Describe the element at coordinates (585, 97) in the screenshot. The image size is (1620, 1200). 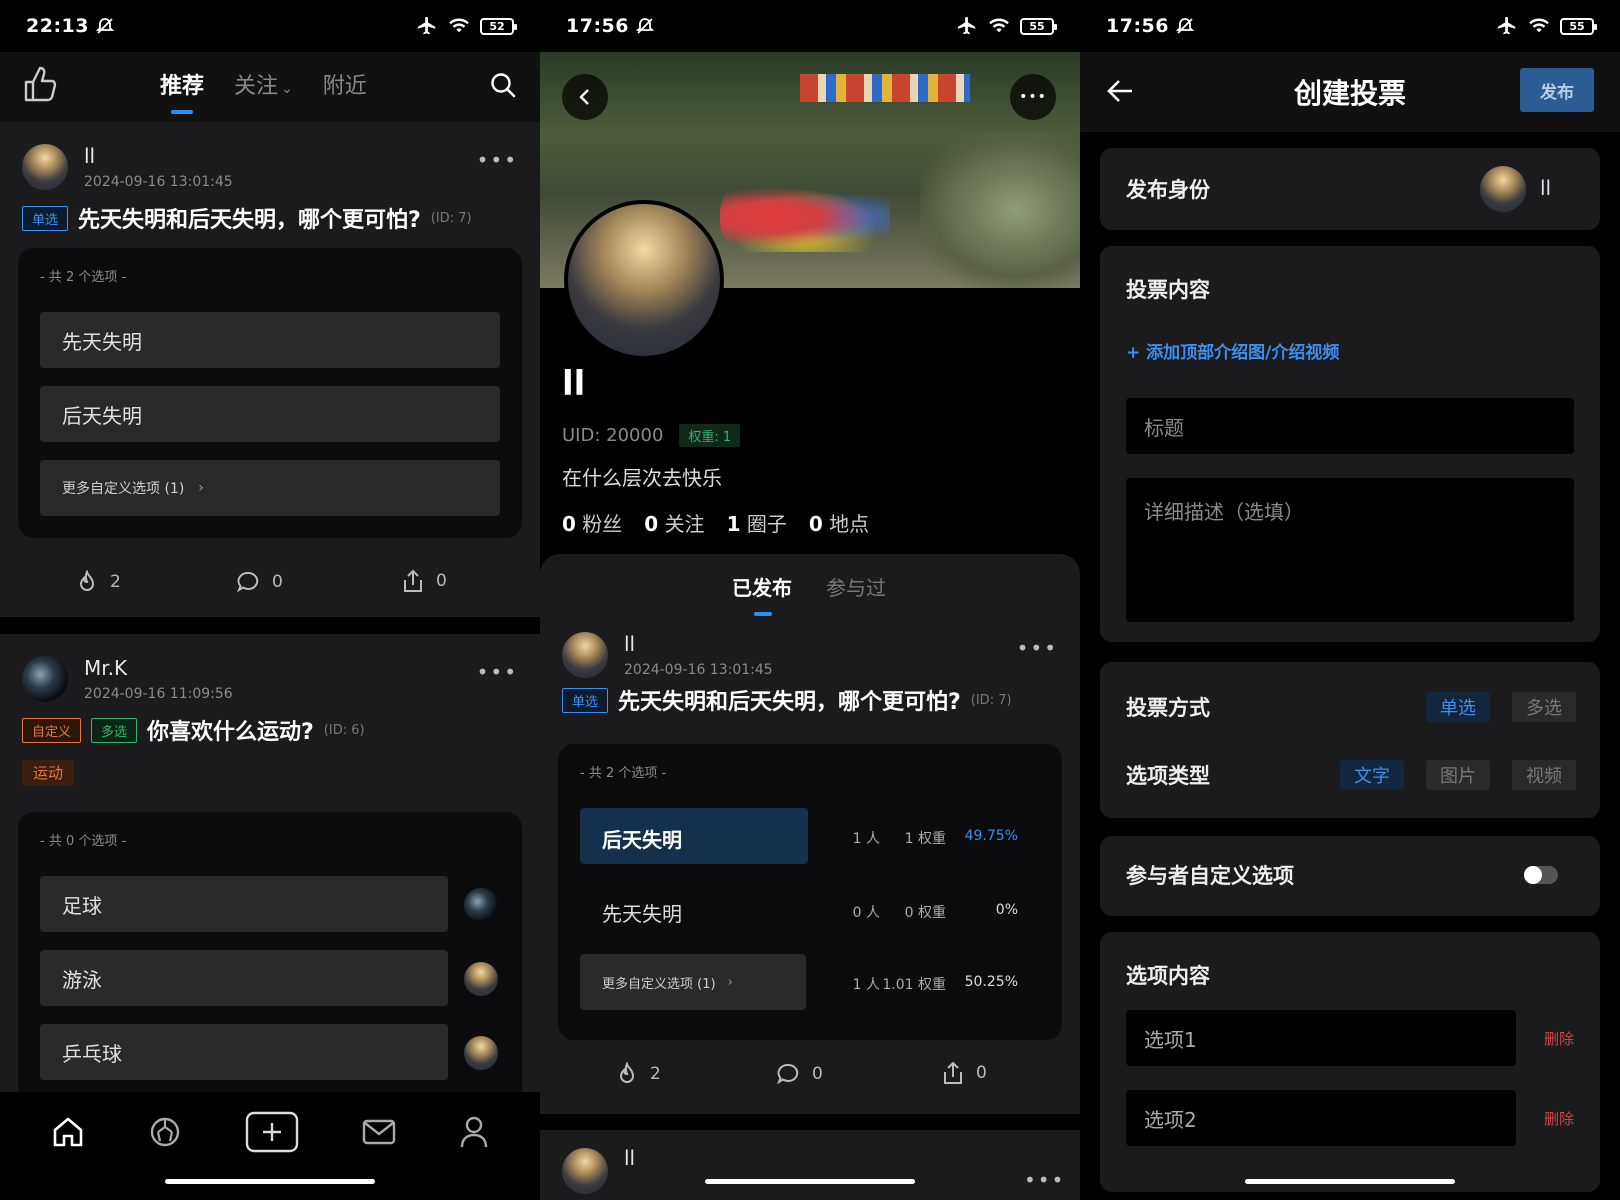
I see `back-button` at that location.